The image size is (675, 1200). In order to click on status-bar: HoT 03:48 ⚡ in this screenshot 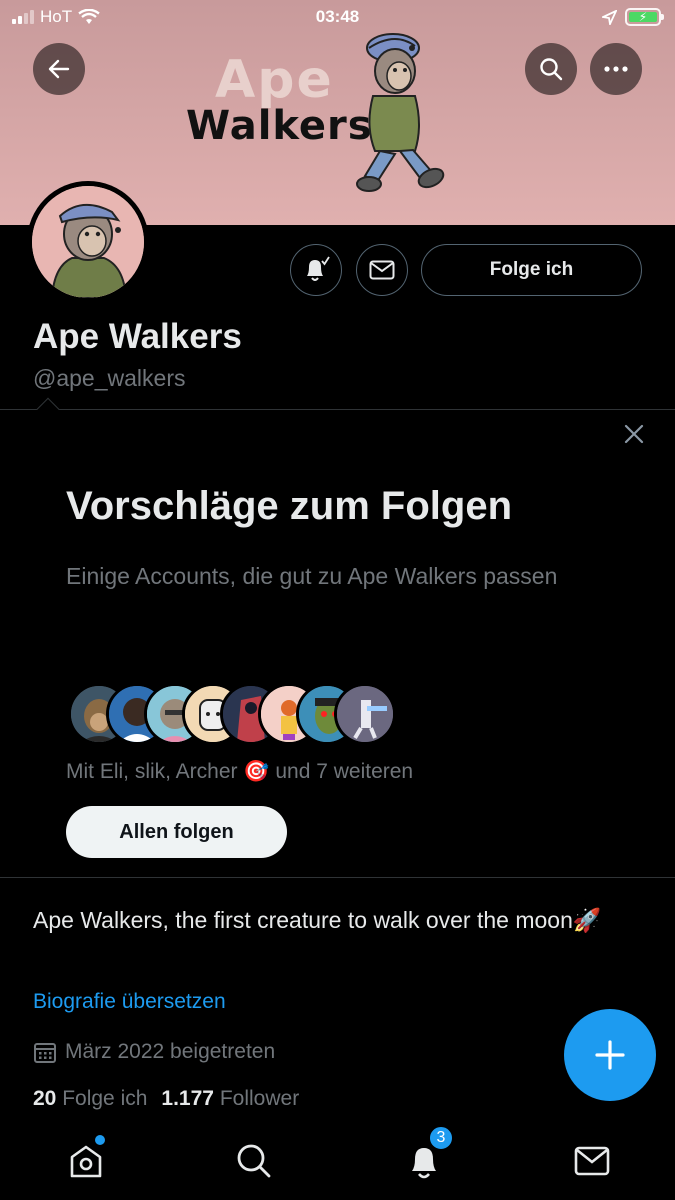, I will do `click(337, 18)`.